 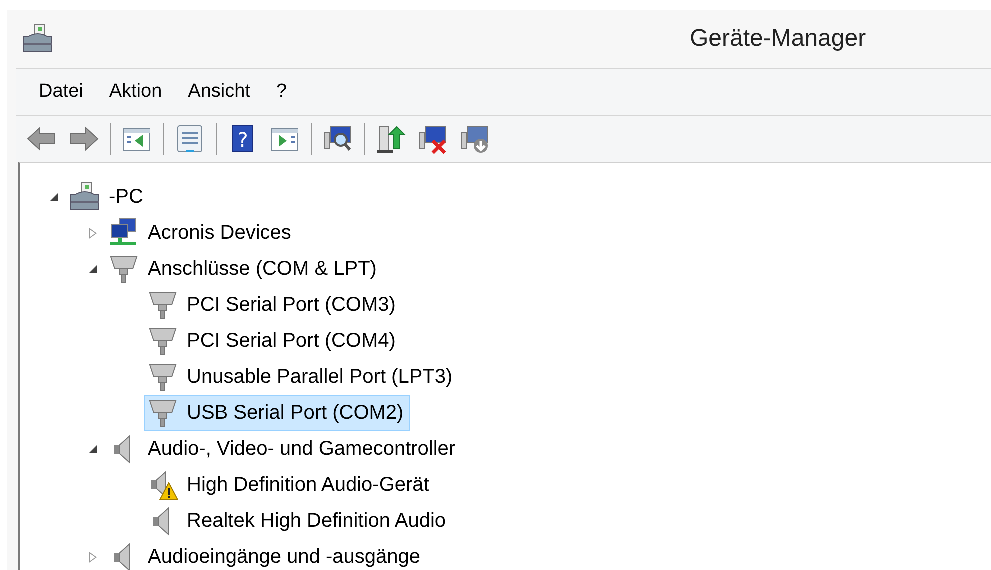 I want to click on menu-item: Datei, so click(x=61, y=92).